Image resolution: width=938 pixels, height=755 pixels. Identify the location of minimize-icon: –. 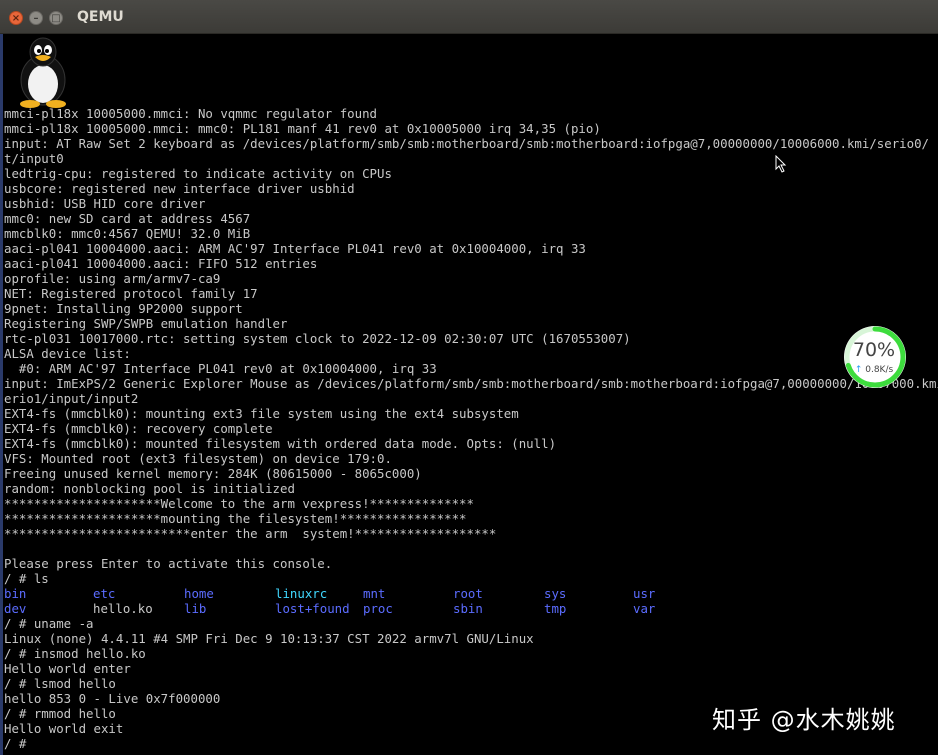
(36, 18).